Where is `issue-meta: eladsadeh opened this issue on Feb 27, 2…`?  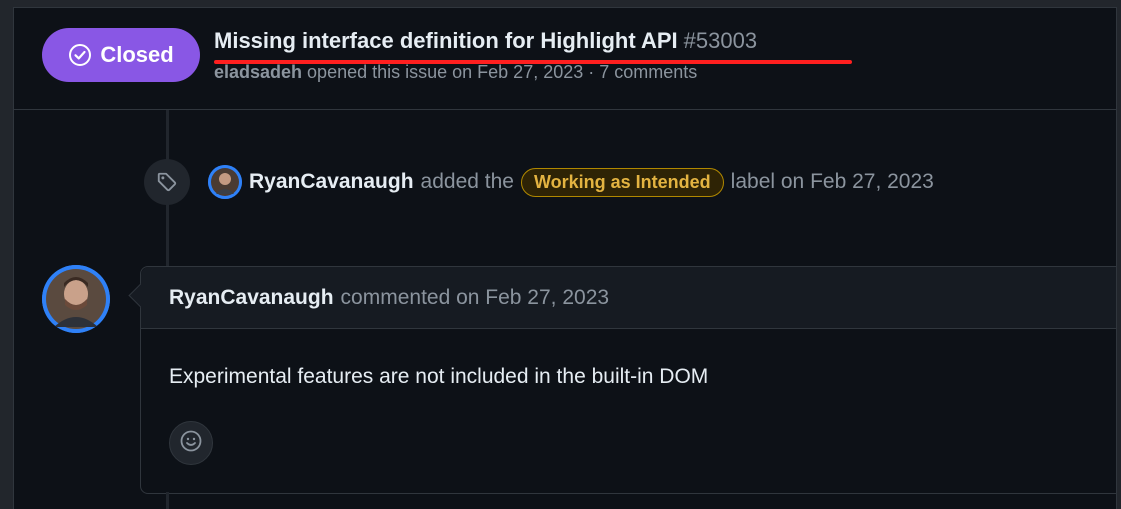 issue-meta: eladsadeh opened this issue on Feb 27, 2… is located at coordinates (455, 72).